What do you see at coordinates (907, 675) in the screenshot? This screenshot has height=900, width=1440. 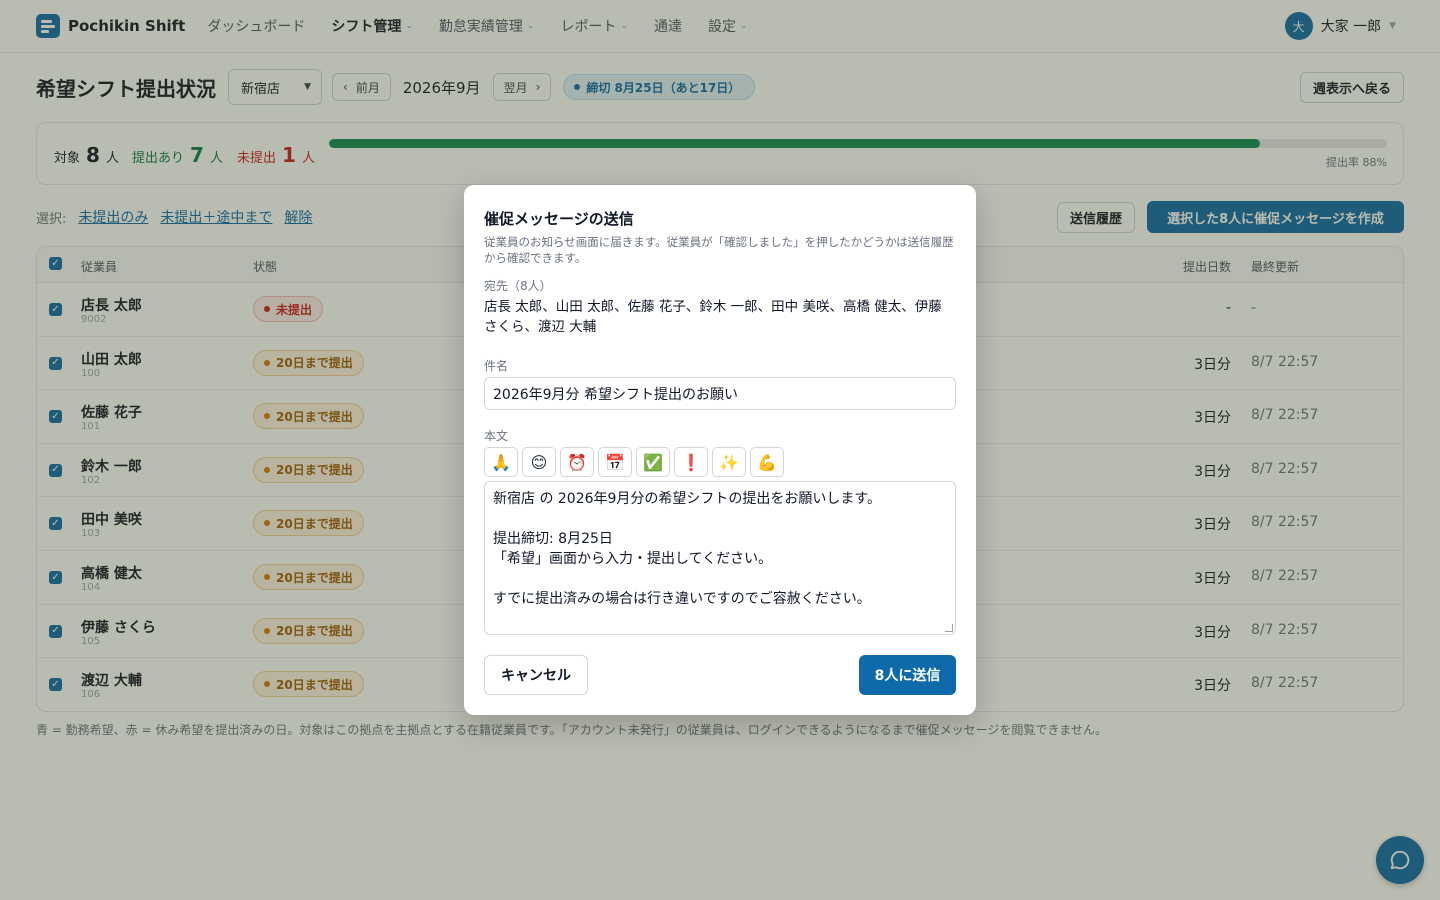 I see `send-button: 8人に送信` at bounding box center [907, 675].